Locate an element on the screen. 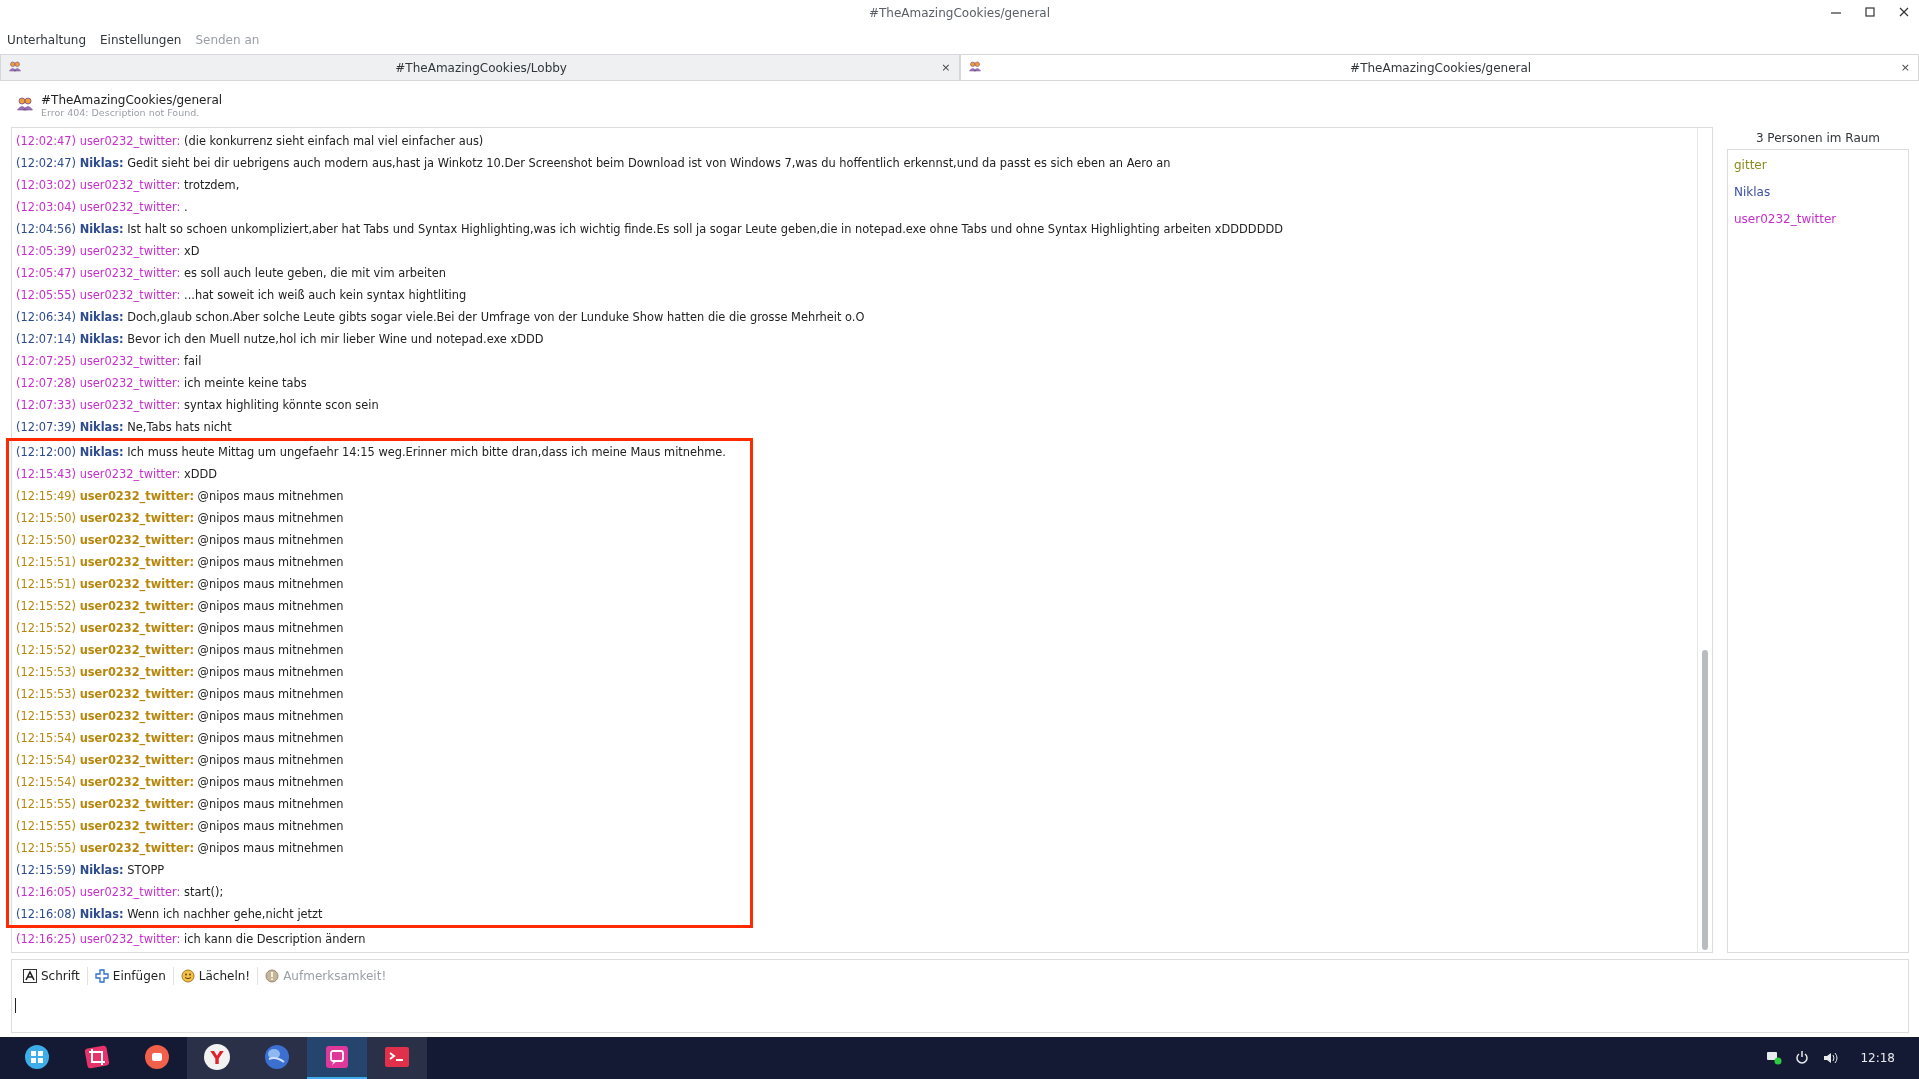 The width and height of the screenshot is (1919, 1079). clock: 12:18 is located at coordinates (1877, 1058).